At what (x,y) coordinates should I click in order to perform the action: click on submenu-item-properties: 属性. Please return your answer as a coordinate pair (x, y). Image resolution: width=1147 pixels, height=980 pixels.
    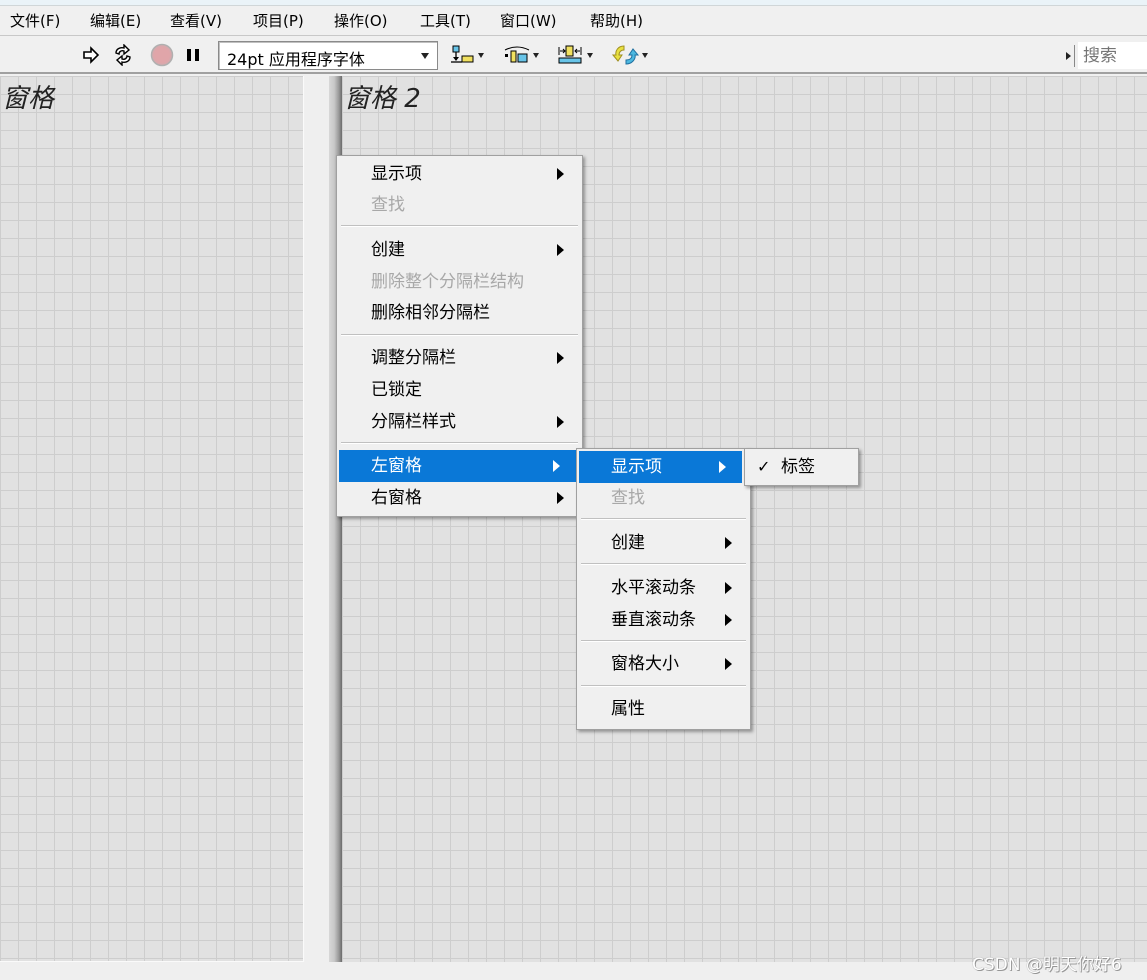
    Looking at the image, I should click on (663, 709).